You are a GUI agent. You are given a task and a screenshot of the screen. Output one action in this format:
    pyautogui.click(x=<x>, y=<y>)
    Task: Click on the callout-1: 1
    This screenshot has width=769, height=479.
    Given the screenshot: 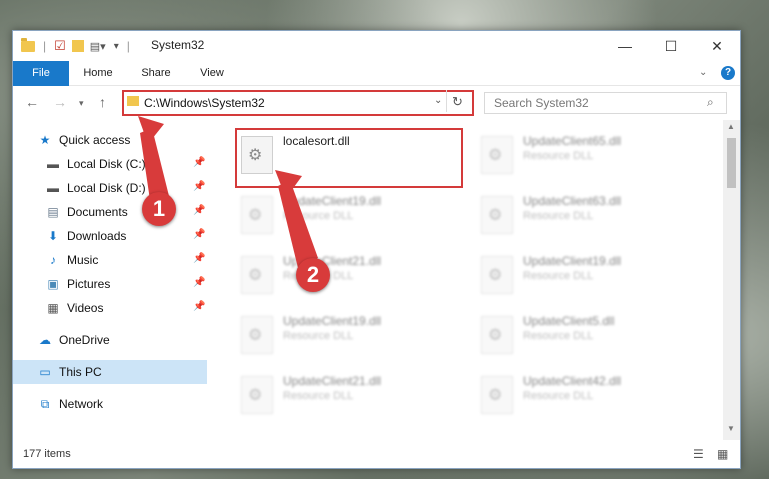 What is the action you would take?
    pyautogui.click(x=159, y=209)
    